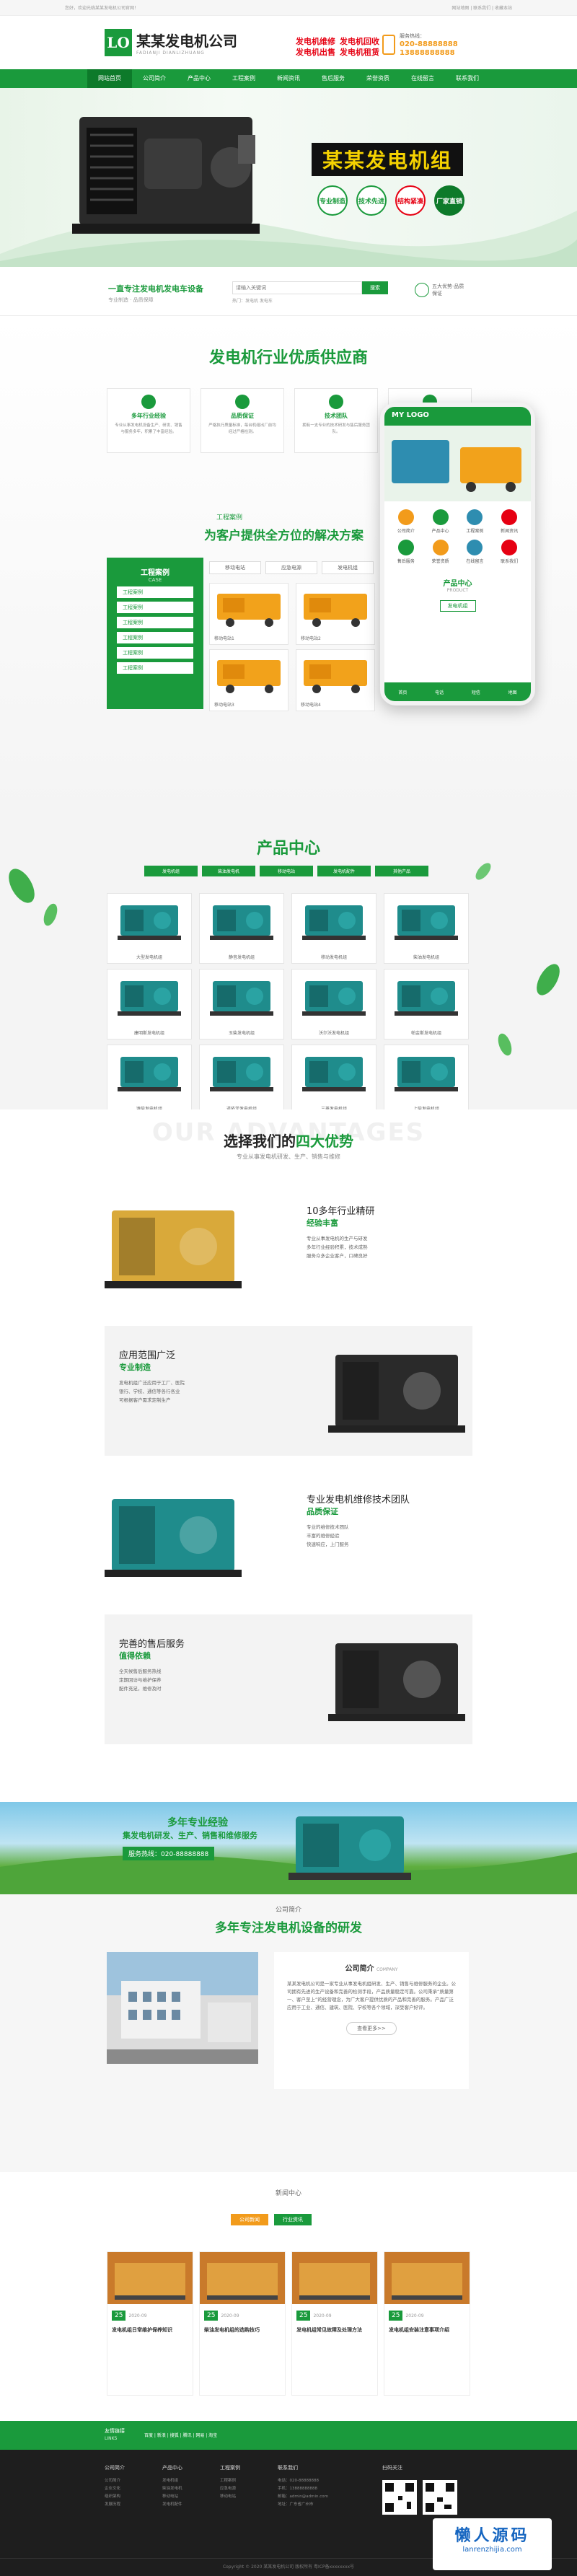  I want to click on nav-about: 公司简介, so click(154, 78).